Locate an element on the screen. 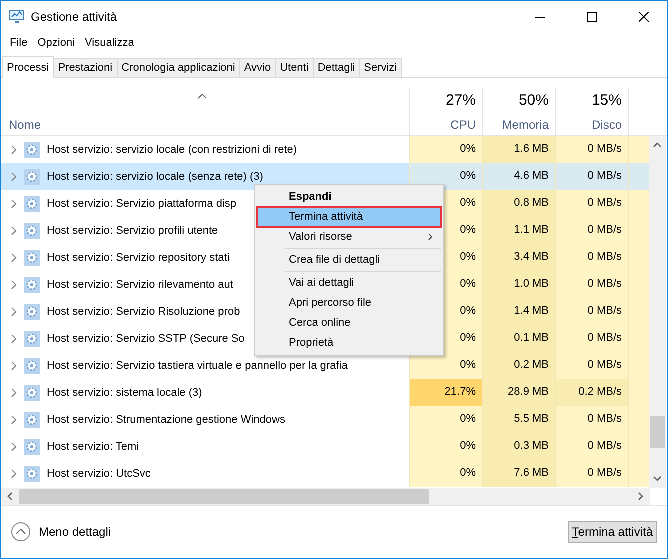 This screenshot has height=559, width=668. process-name: Host servizio: Temi is located at coordinates (93, 446).